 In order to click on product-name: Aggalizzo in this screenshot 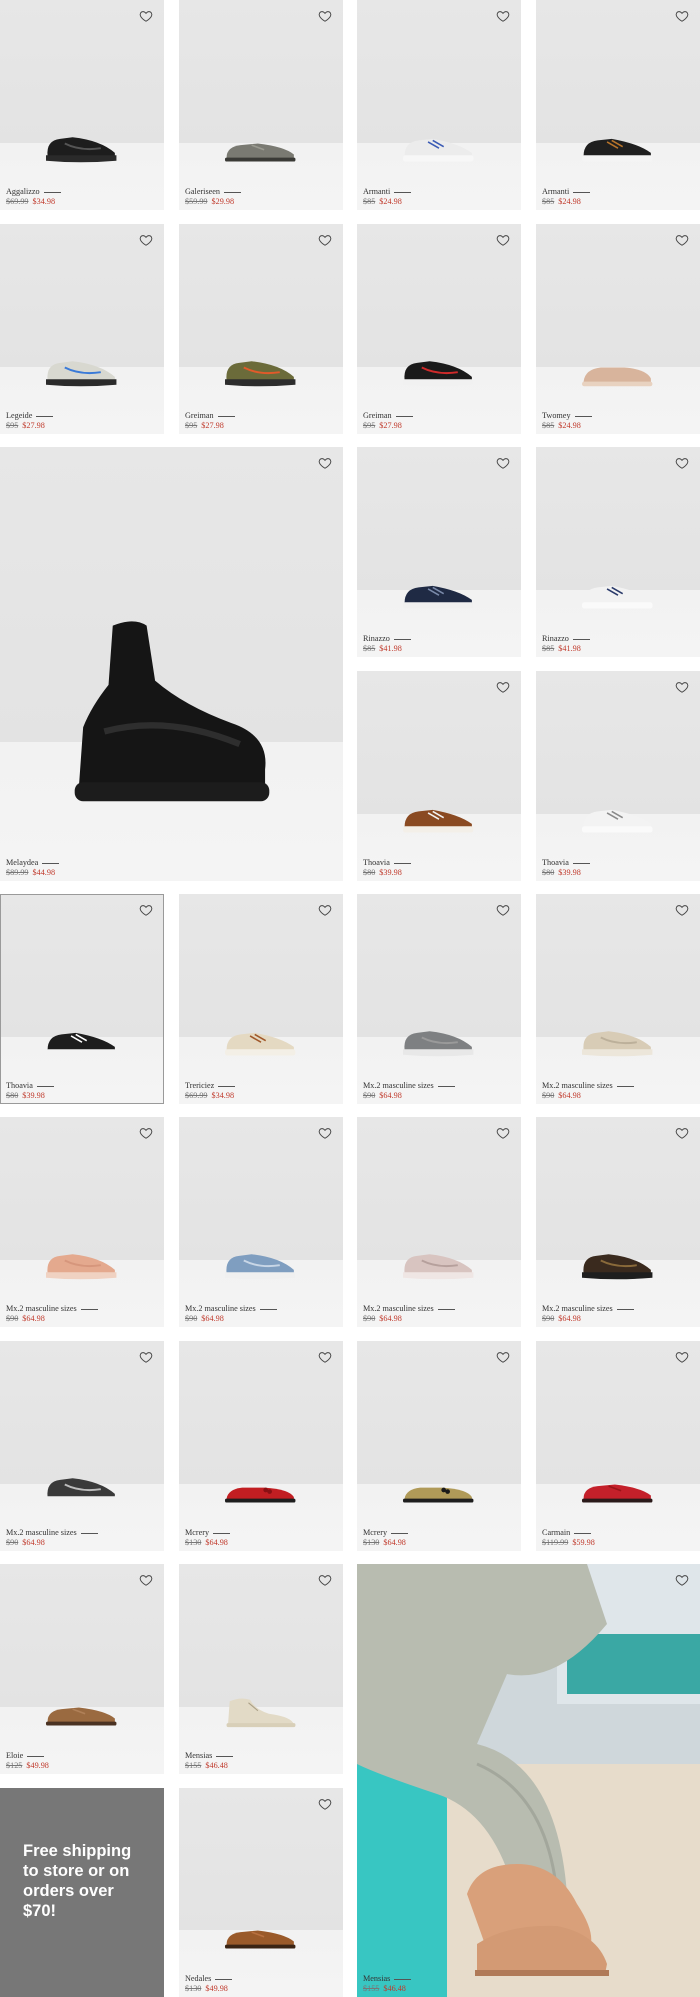, I will do `click(33, 192)`.